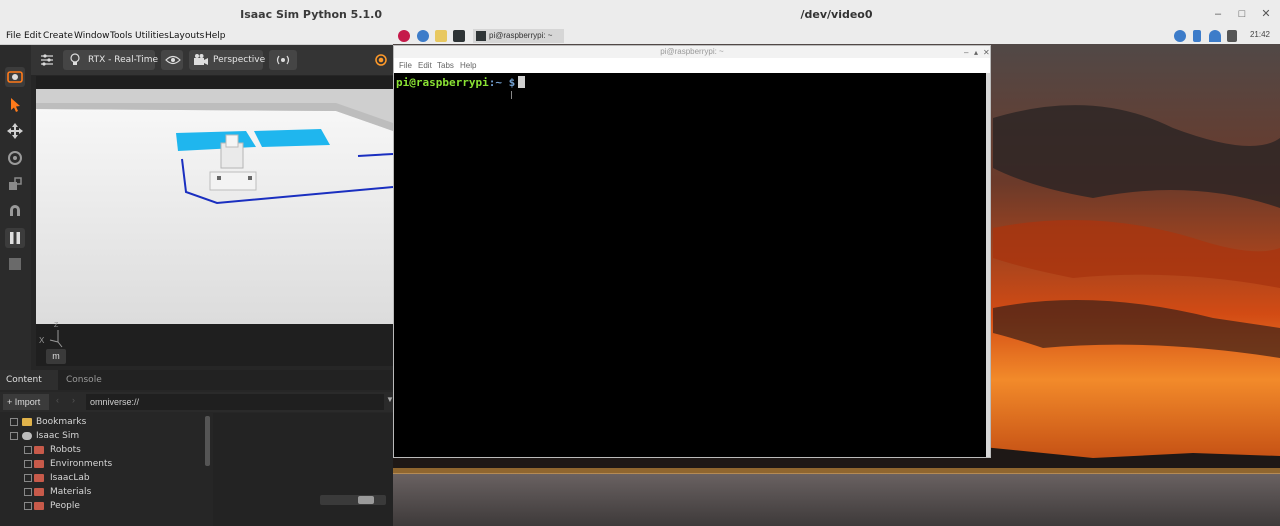  I want to click on terminal-title: pi@raspberrypi: ~, so click(692, 51).